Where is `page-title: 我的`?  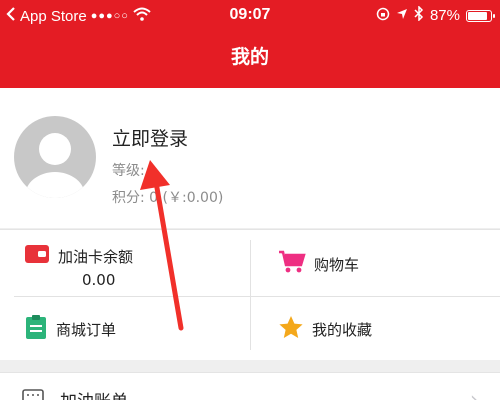
page-title: 我的 is located at coordinates (249, 57).